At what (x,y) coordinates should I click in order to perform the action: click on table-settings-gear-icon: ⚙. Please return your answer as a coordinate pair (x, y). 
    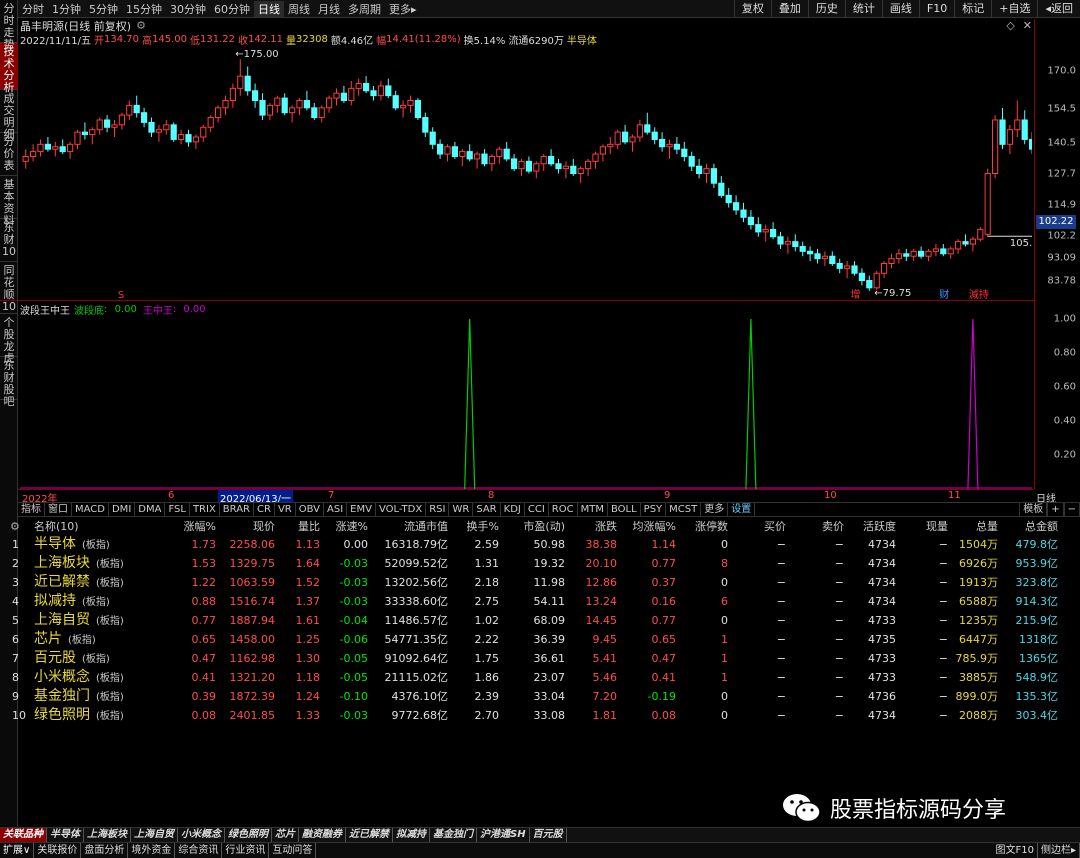
    Looking at the image, I should click on (15, 526).